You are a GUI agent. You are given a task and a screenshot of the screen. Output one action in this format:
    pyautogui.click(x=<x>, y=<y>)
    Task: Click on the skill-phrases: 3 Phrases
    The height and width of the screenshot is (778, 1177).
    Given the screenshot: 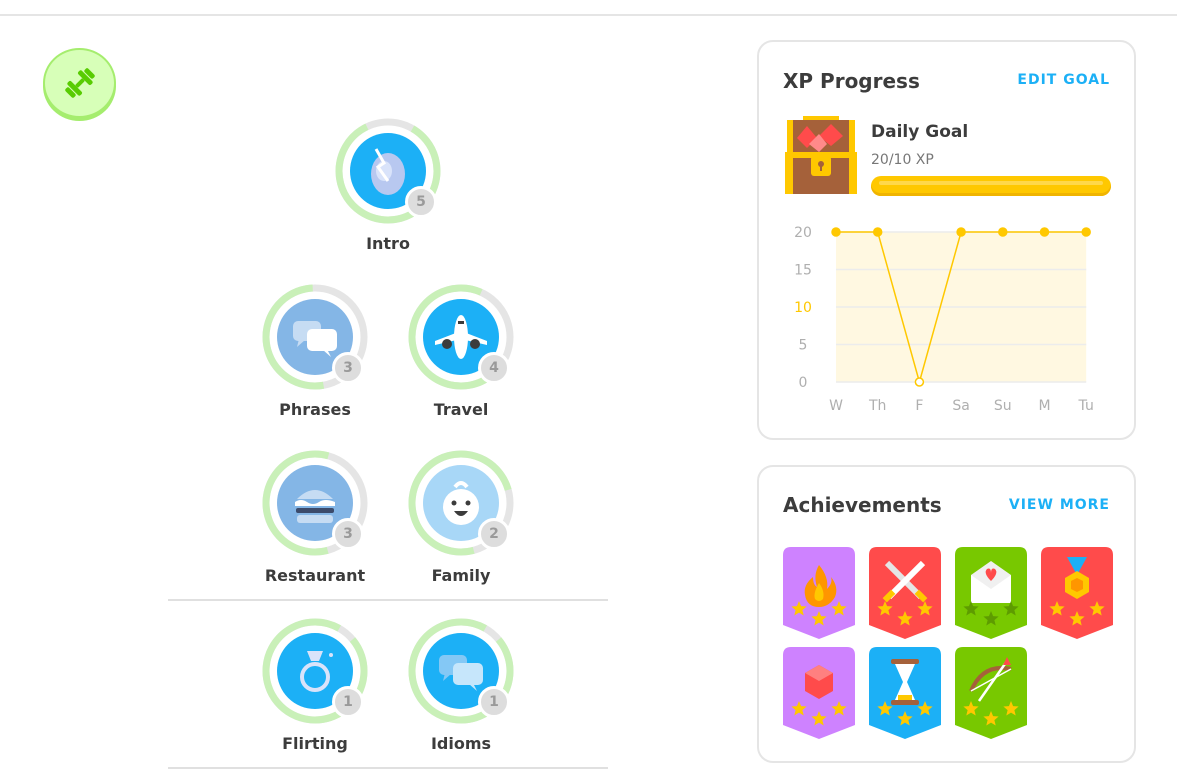 What is the action you would take?
    pyautogui.click(x=315, y=350)
    